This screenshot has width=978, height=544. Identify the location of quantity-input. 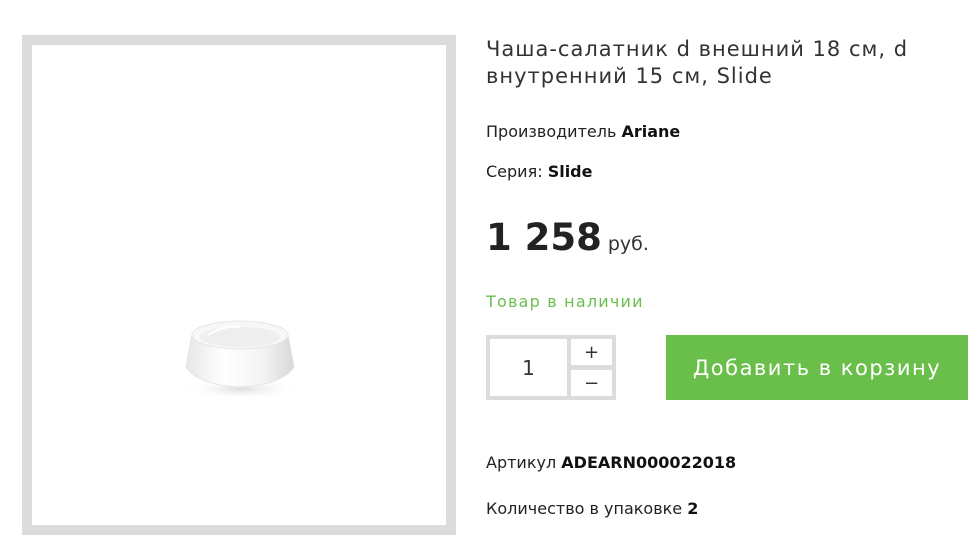
(528, 367).